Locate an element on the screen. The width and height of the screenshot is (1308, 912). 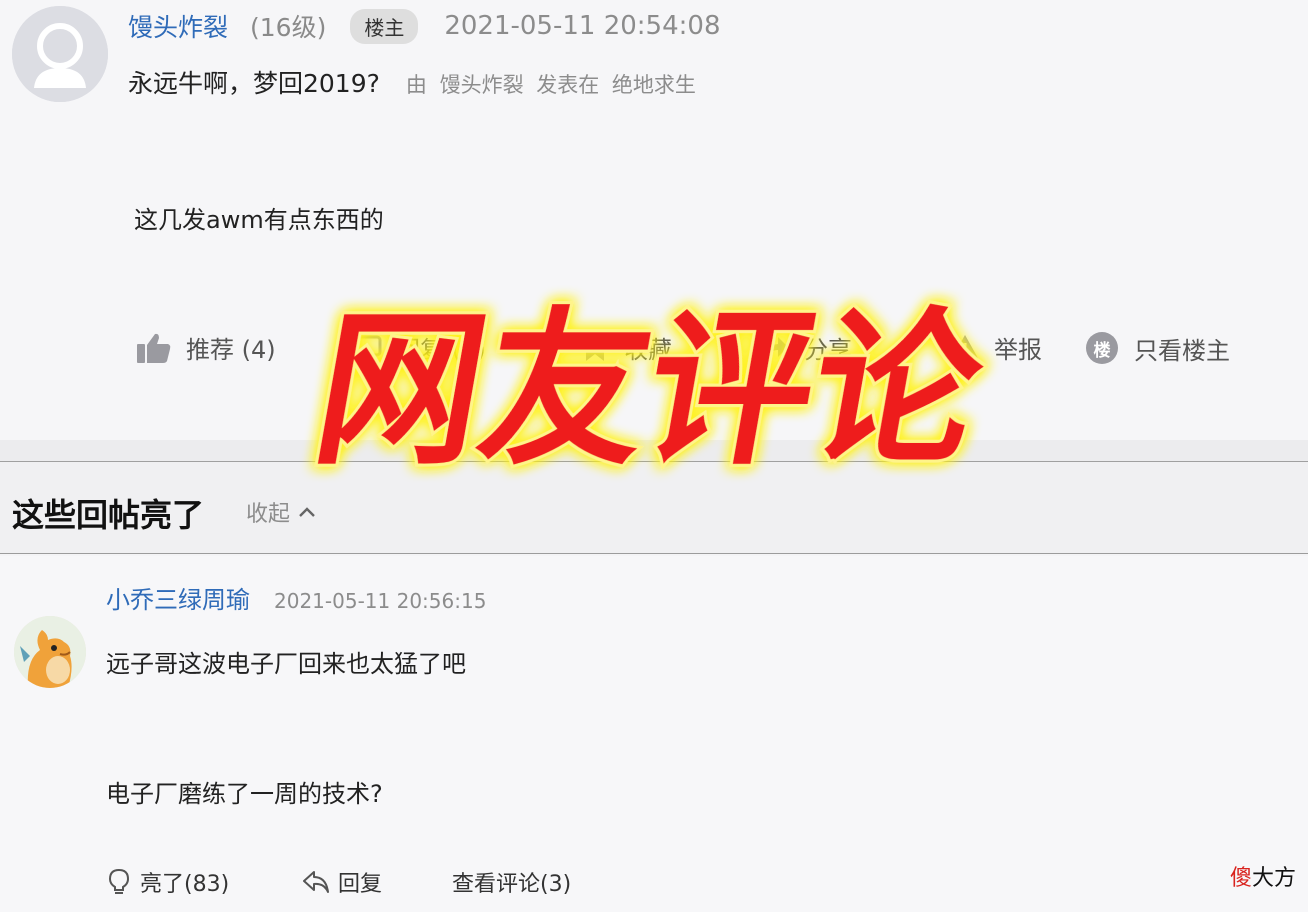
favorite-button: 收藏 is located at coordinates (626, 347).